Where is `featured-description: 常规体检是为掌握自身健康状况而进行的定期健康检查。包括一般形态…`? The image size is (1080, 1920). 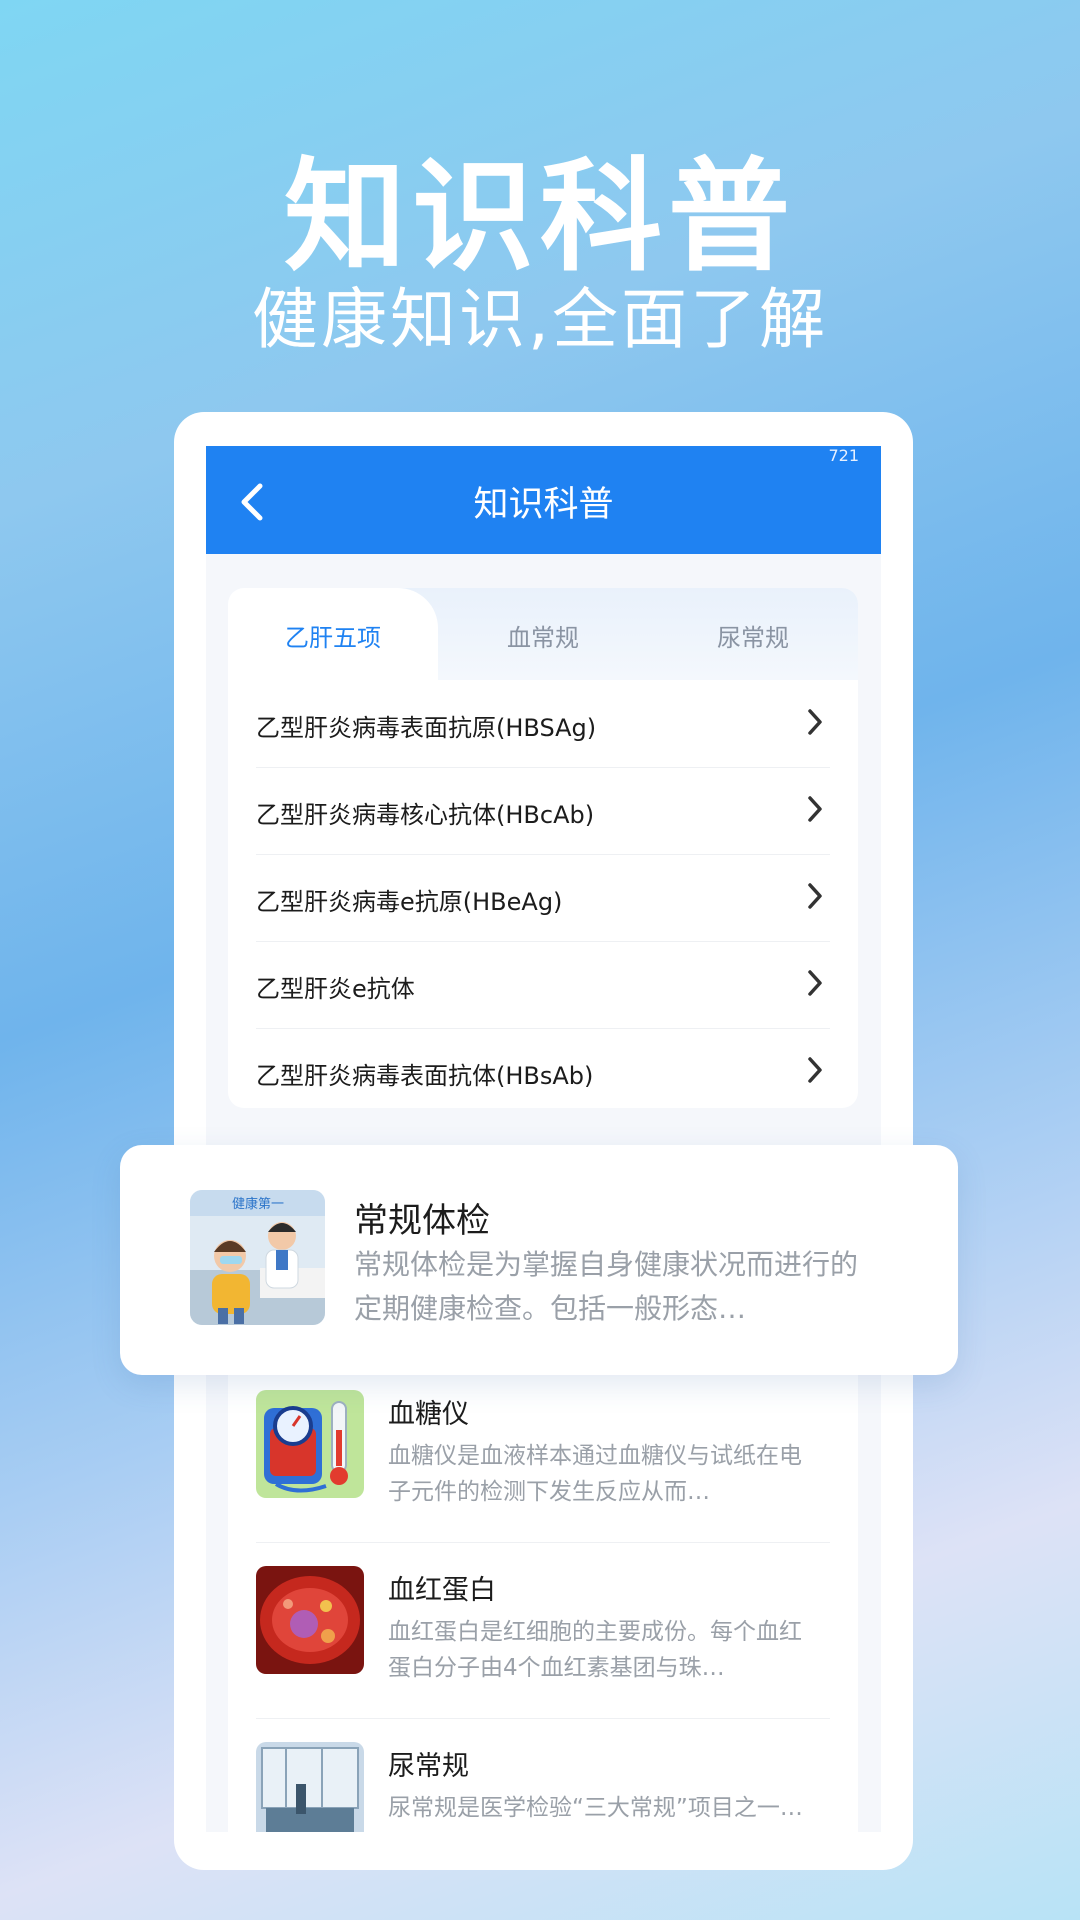
featured-description: 常规体检是为掌握自身健康状况而进行的定期健康检查。包括一般形态… is located at coordinates (606, 1286).